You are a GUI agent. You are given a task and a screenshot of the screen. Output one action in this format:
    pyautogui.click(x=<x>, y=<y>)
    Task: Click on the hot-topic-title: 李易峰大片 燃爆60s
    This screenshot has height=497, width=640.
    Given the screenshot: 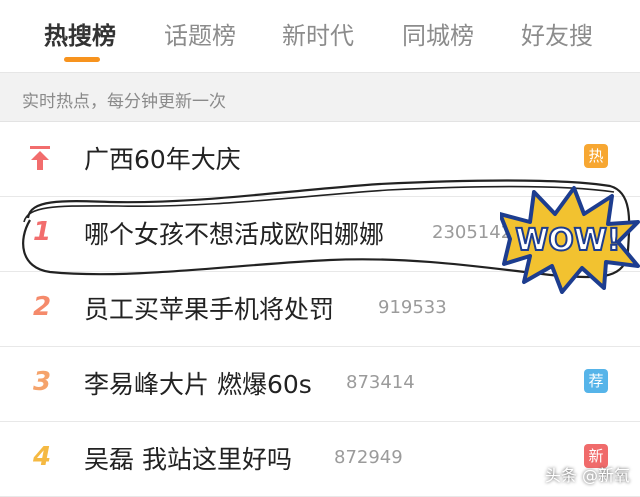 What is the action you would take?
    pyautogui.click(x=198, y=383)
    